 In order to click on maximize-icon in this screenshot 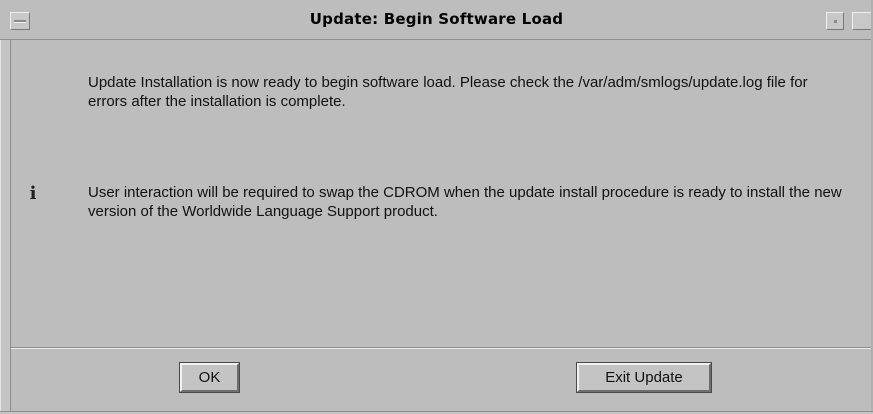, I will do `click(862, 21)`.